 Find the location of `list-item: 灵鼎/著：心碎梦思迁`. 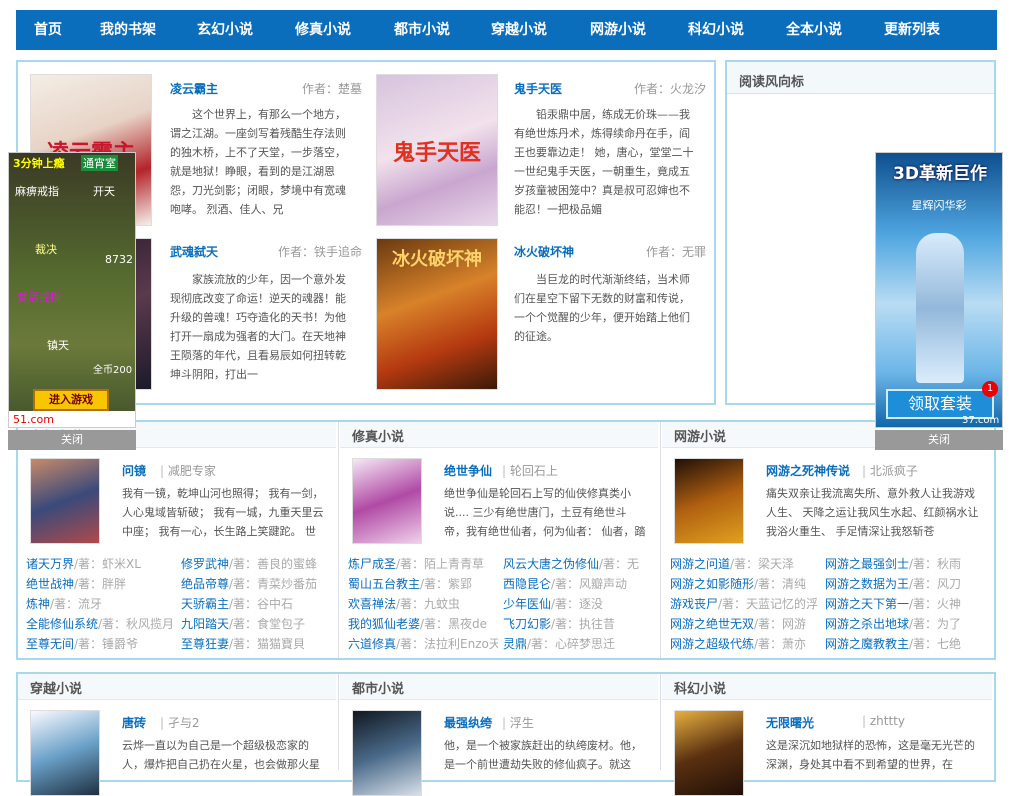

list-item: 灵鼎/著：心碎梦思迁 is located at coordinates (578, 644).